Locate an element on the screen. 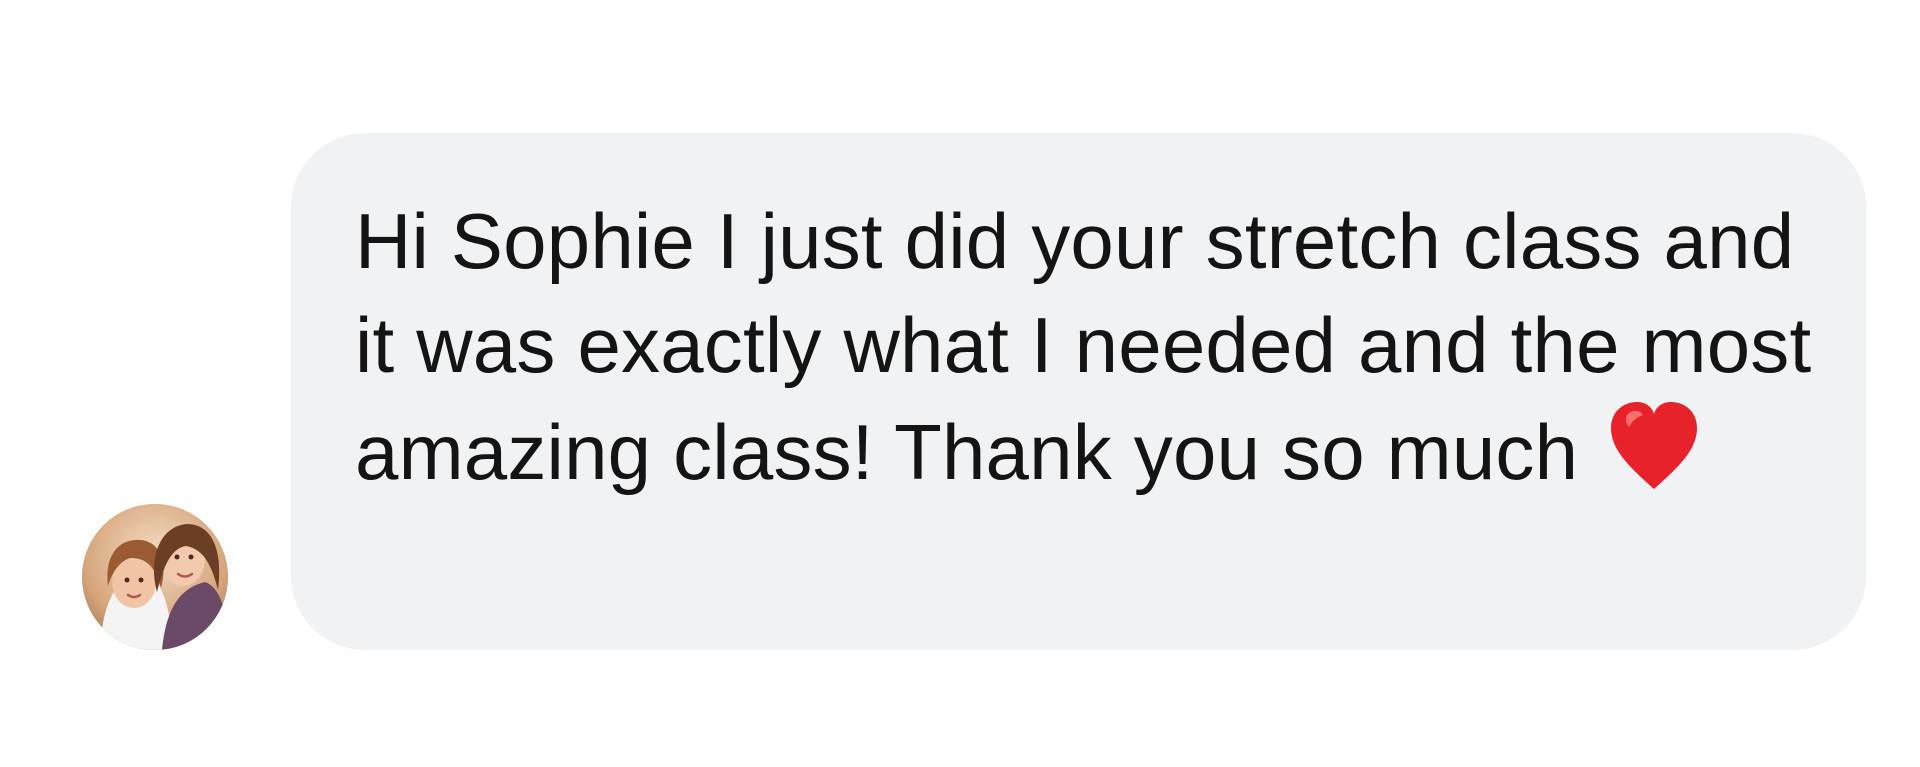 Image resolution: width=1920 pixels, height=767 pixels. sender-avatar is located at coordinates (155, 577).